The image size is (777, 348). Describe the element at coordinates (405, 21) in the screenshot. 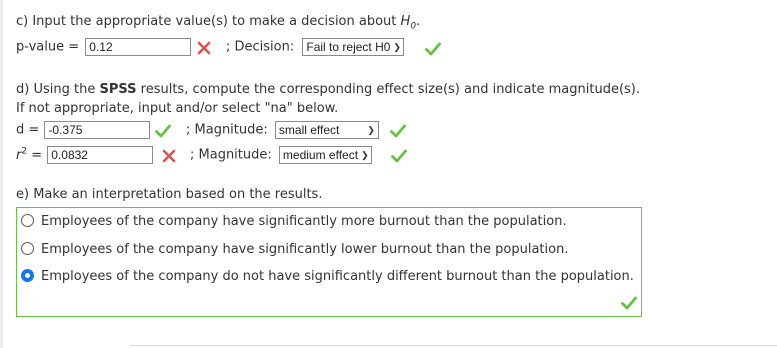

I see `h0-symbol: H` at that location.